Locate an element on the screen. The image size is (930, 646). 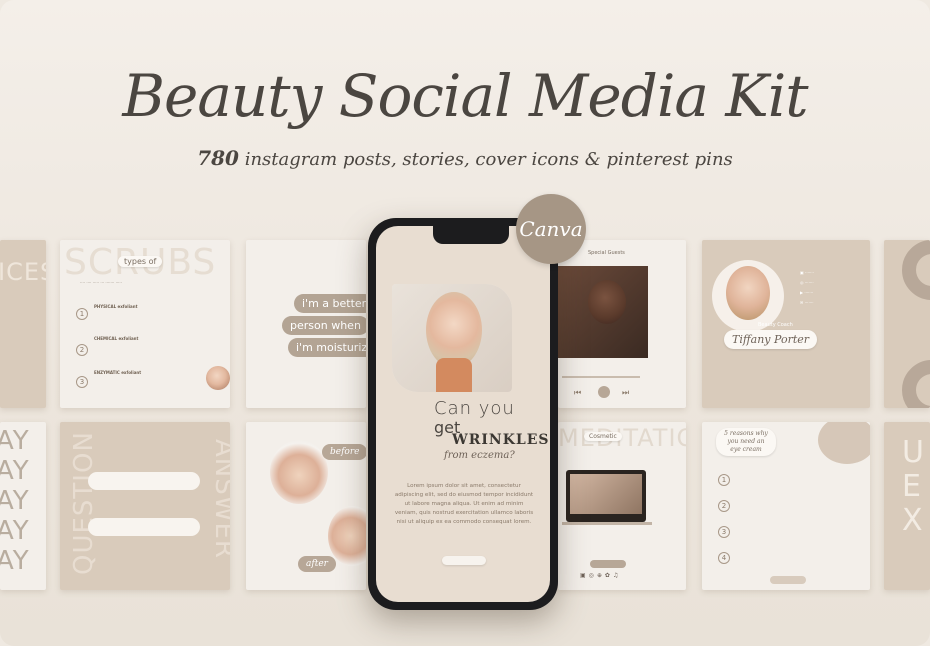
template-card-edge-left: ICES is located at coordinates (23, 324).